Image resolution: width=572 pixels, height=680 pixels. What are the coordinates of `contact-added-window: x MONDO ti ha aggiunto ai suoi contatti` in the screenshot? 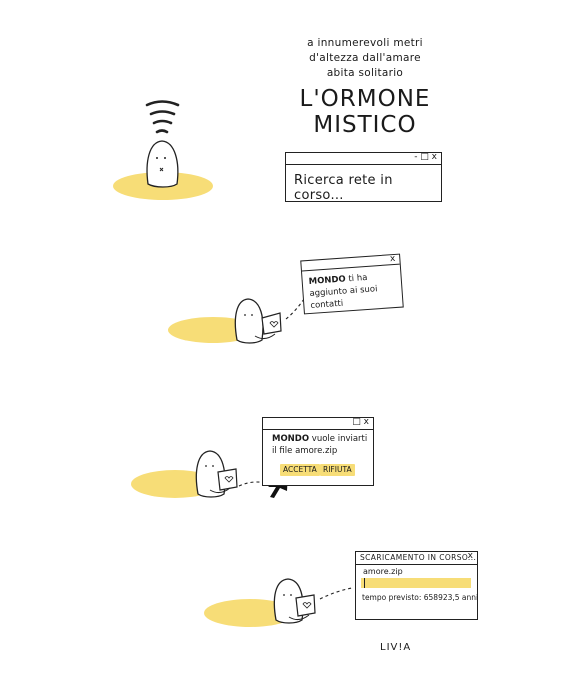 It's located at (352, 284).